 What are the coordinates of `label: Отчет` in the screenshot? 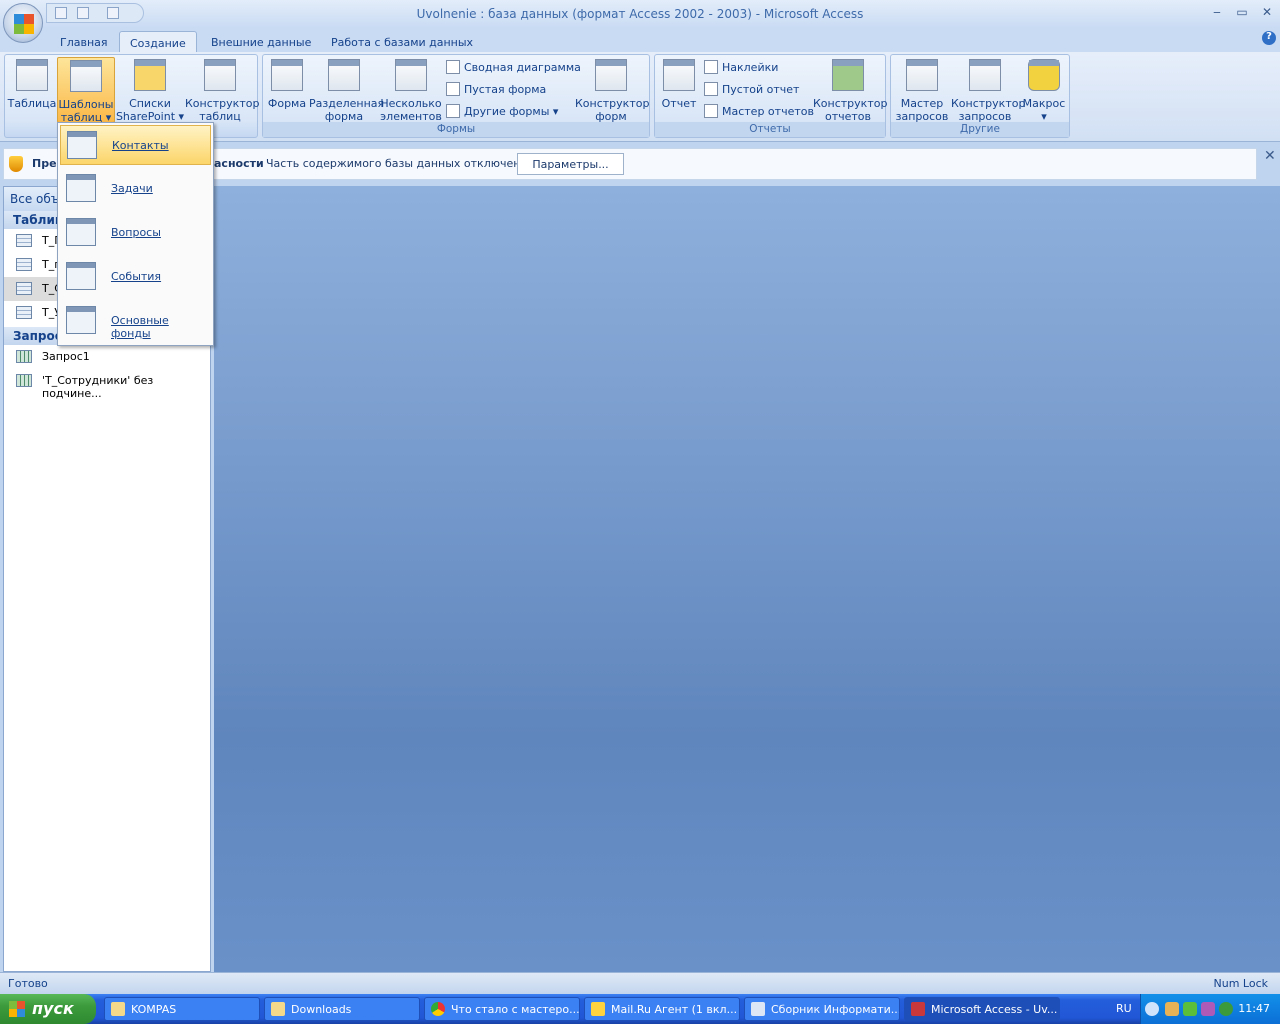 It's located at (679, 103).